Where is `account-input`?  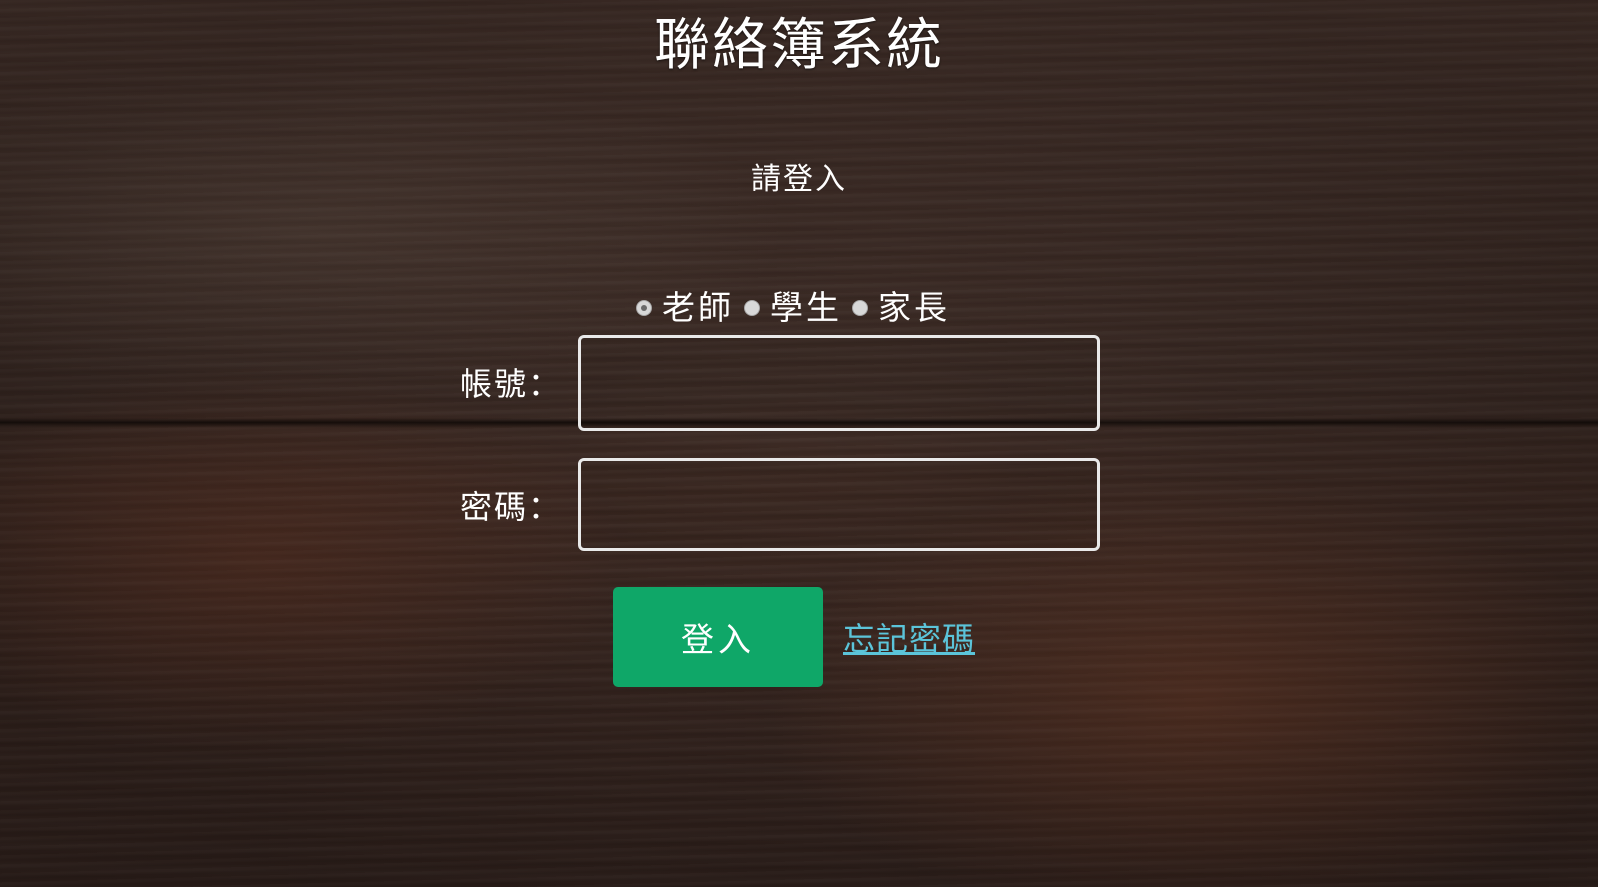
account-input is located at coordinates (839, 383).